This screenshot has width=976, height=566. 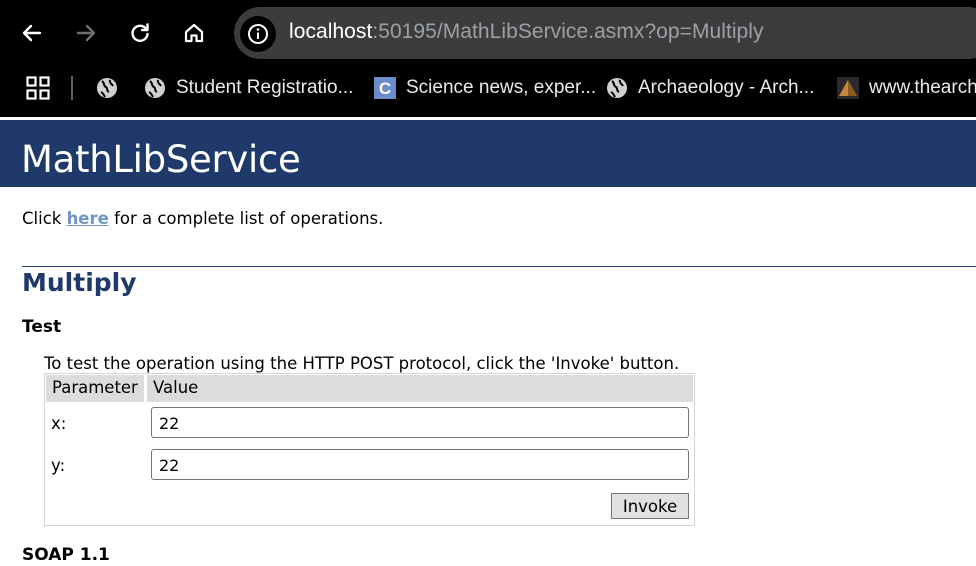 I want to click on soap-heading: SOAP 1.1, so click(x=66, y=555).